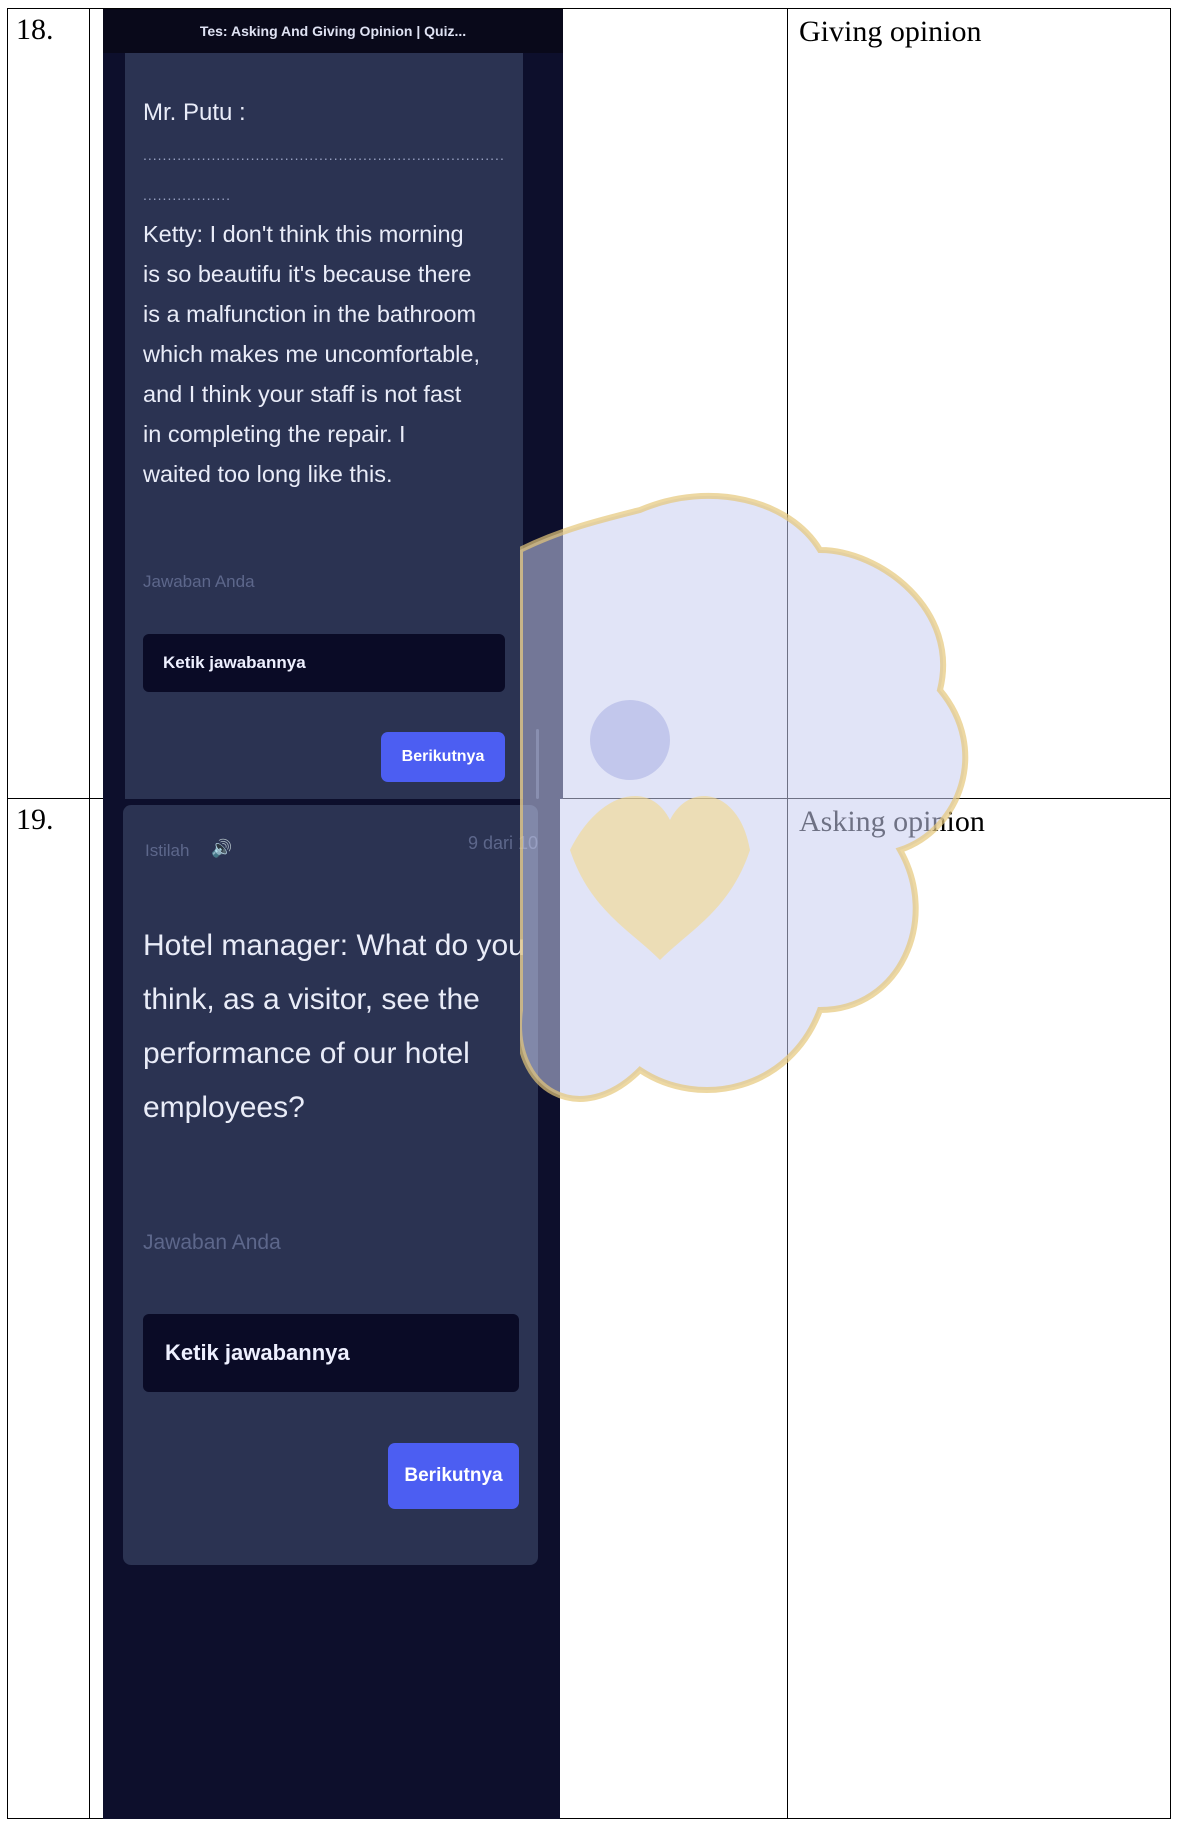 Image resolution: width=1178 pixels, height=1823 pixels. Describe the element at coordinates (306, 1053) in the screenshot. I see `question-line: performance of our hotel` at that location.